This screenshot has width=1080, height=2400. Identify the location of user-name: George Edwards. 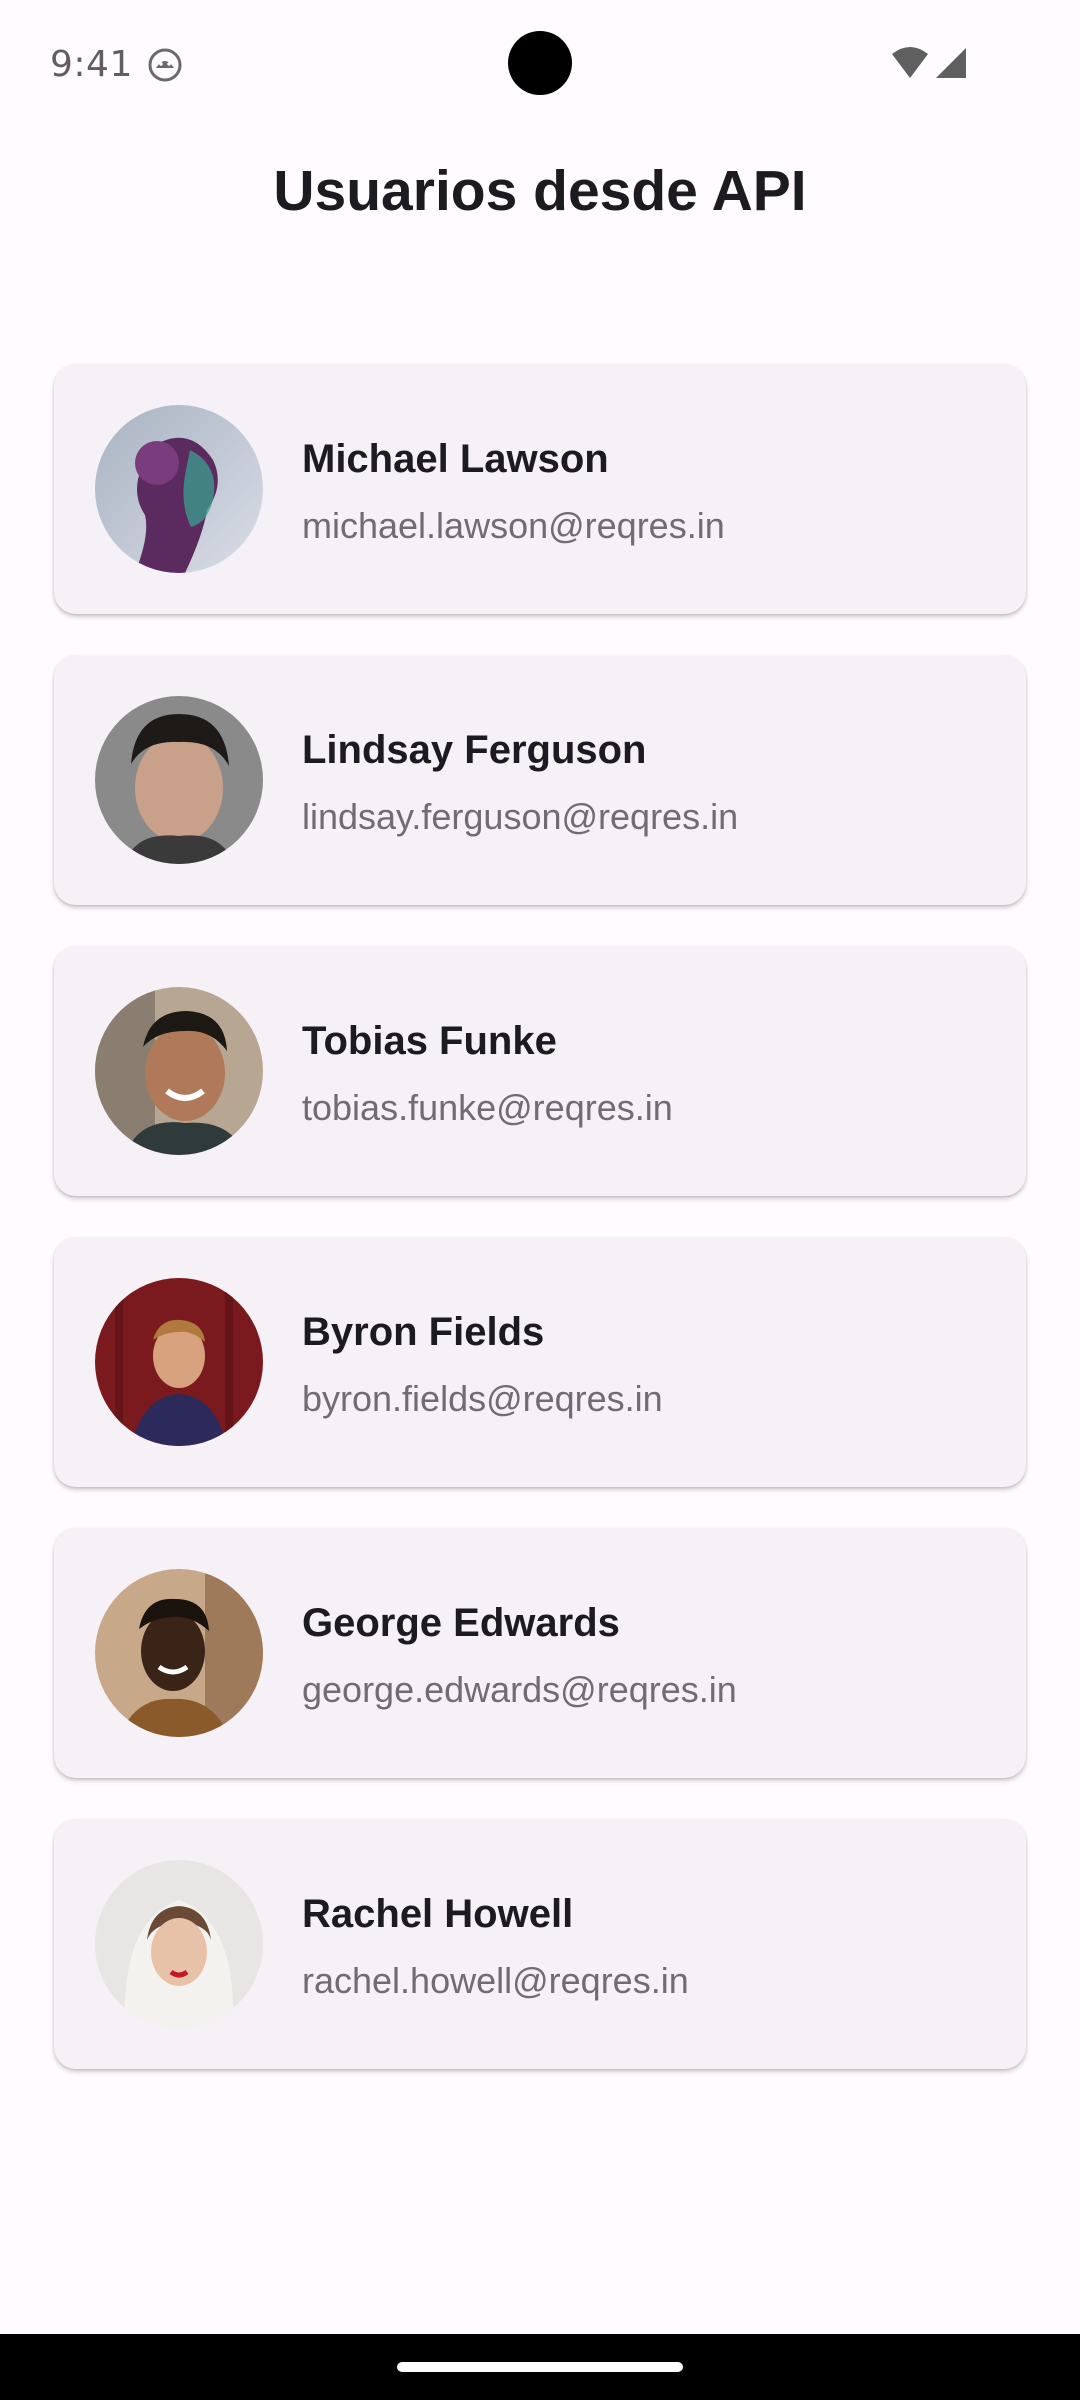
(461, 1623).